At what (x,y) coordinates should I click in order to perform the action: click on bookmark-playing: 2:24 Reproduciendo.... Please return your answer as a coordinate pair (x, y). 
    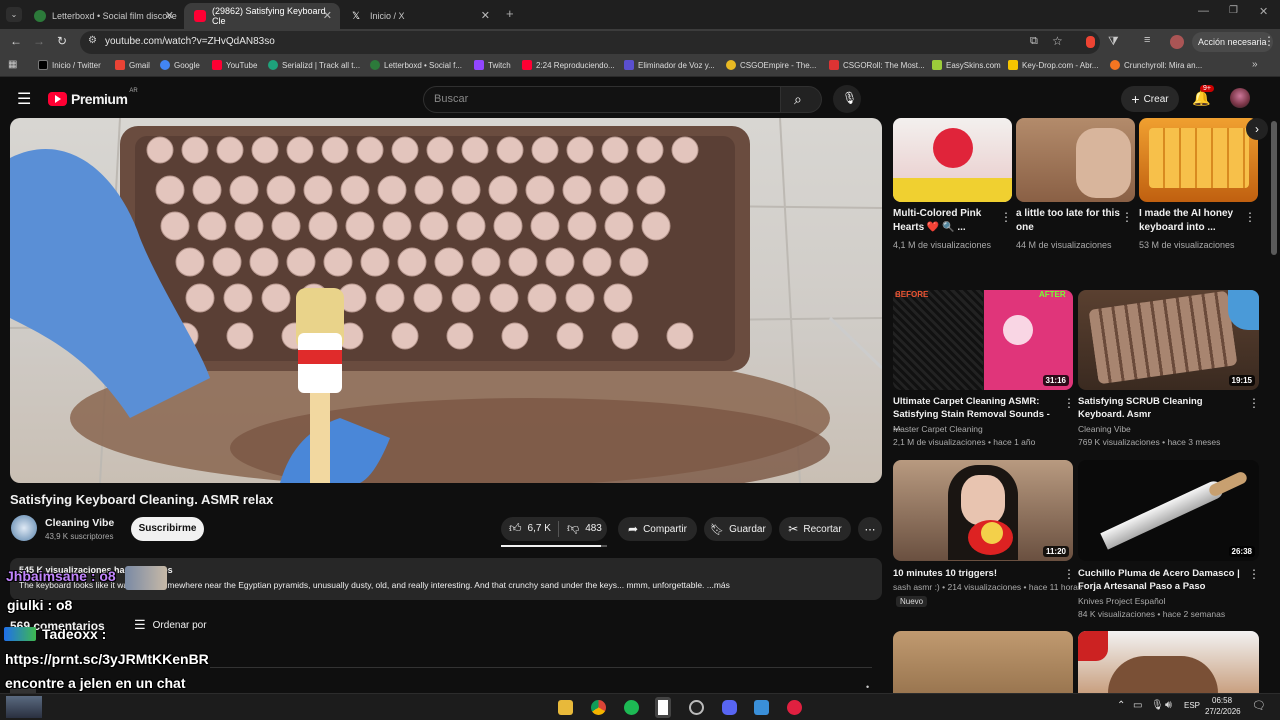
    Looking at the image, I should click on (568, 65).